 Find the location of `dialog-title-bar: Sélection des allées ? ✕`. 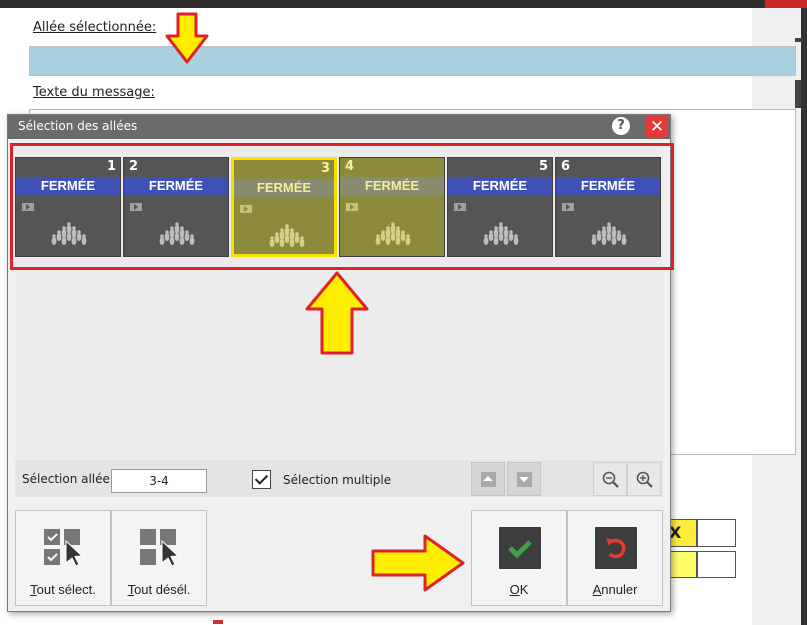

dialog-title-bar: Sélection des allées ? ✕ is located at coordinates (339, 127).